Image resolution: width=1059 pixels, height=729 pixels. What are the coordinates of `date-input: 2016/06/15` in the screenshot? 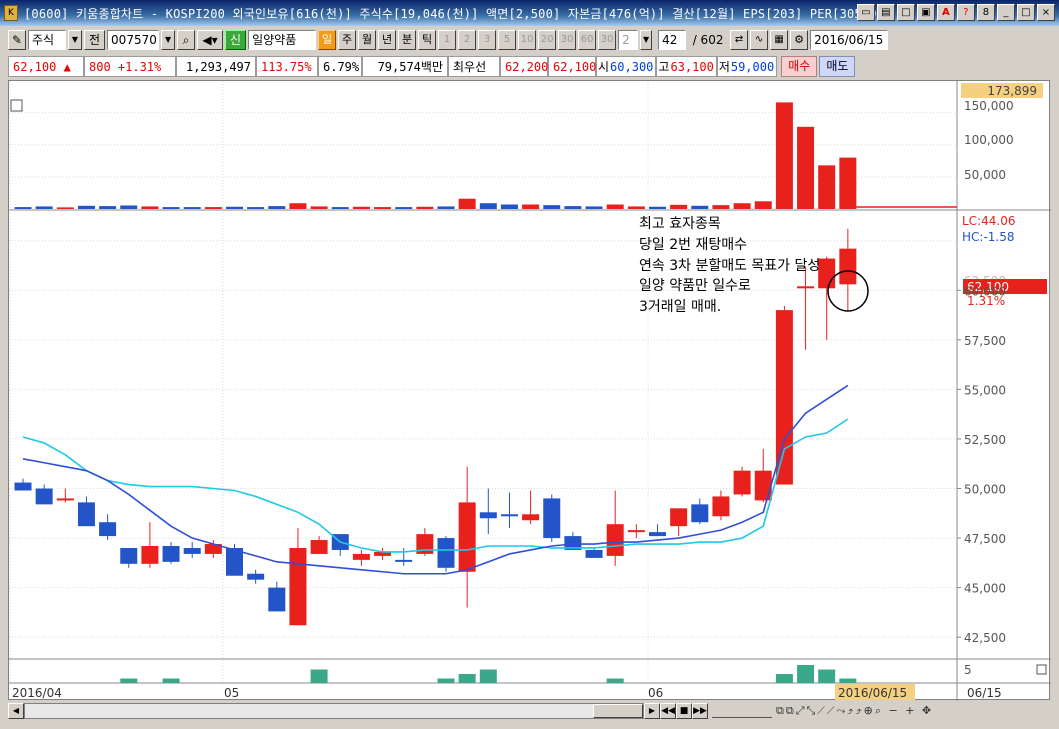 It's located at (849, 40).